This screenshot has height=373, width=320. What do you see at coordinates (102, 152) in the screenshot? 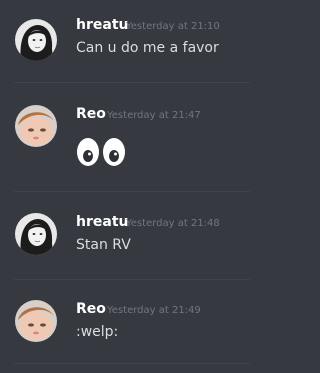
I see `eyes-emoji` at bounding box center [102, 152].